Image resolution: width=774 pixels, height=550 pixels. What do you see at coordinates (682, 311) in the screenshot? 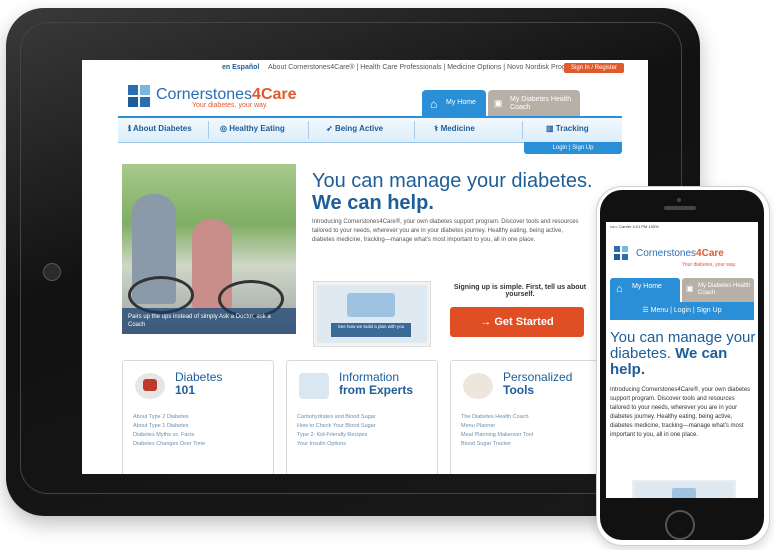
I see `phone-menu-bar: ☰ Menu | Login | Sign Up` at bounding box center [682, 311].